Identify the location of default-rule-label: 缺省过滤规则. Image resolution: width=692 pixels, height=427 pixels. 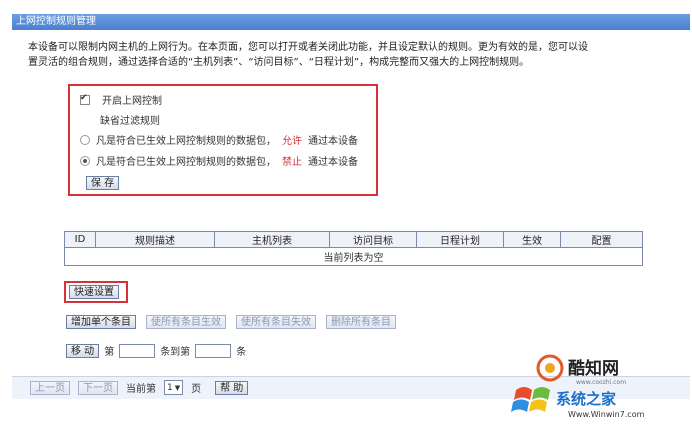
(130, 121).